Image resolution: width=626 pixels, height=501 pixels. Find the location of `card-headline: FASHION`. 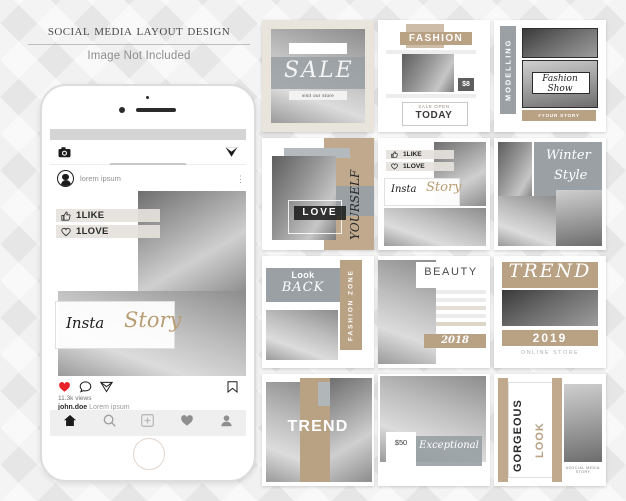

card-headline: FASHION is located at coordinates (436, 38).